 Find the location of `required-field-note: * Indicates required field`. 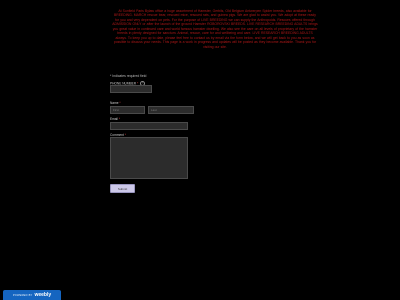

required-field-note: * Indicates required field is located at coordinates (128, 76).